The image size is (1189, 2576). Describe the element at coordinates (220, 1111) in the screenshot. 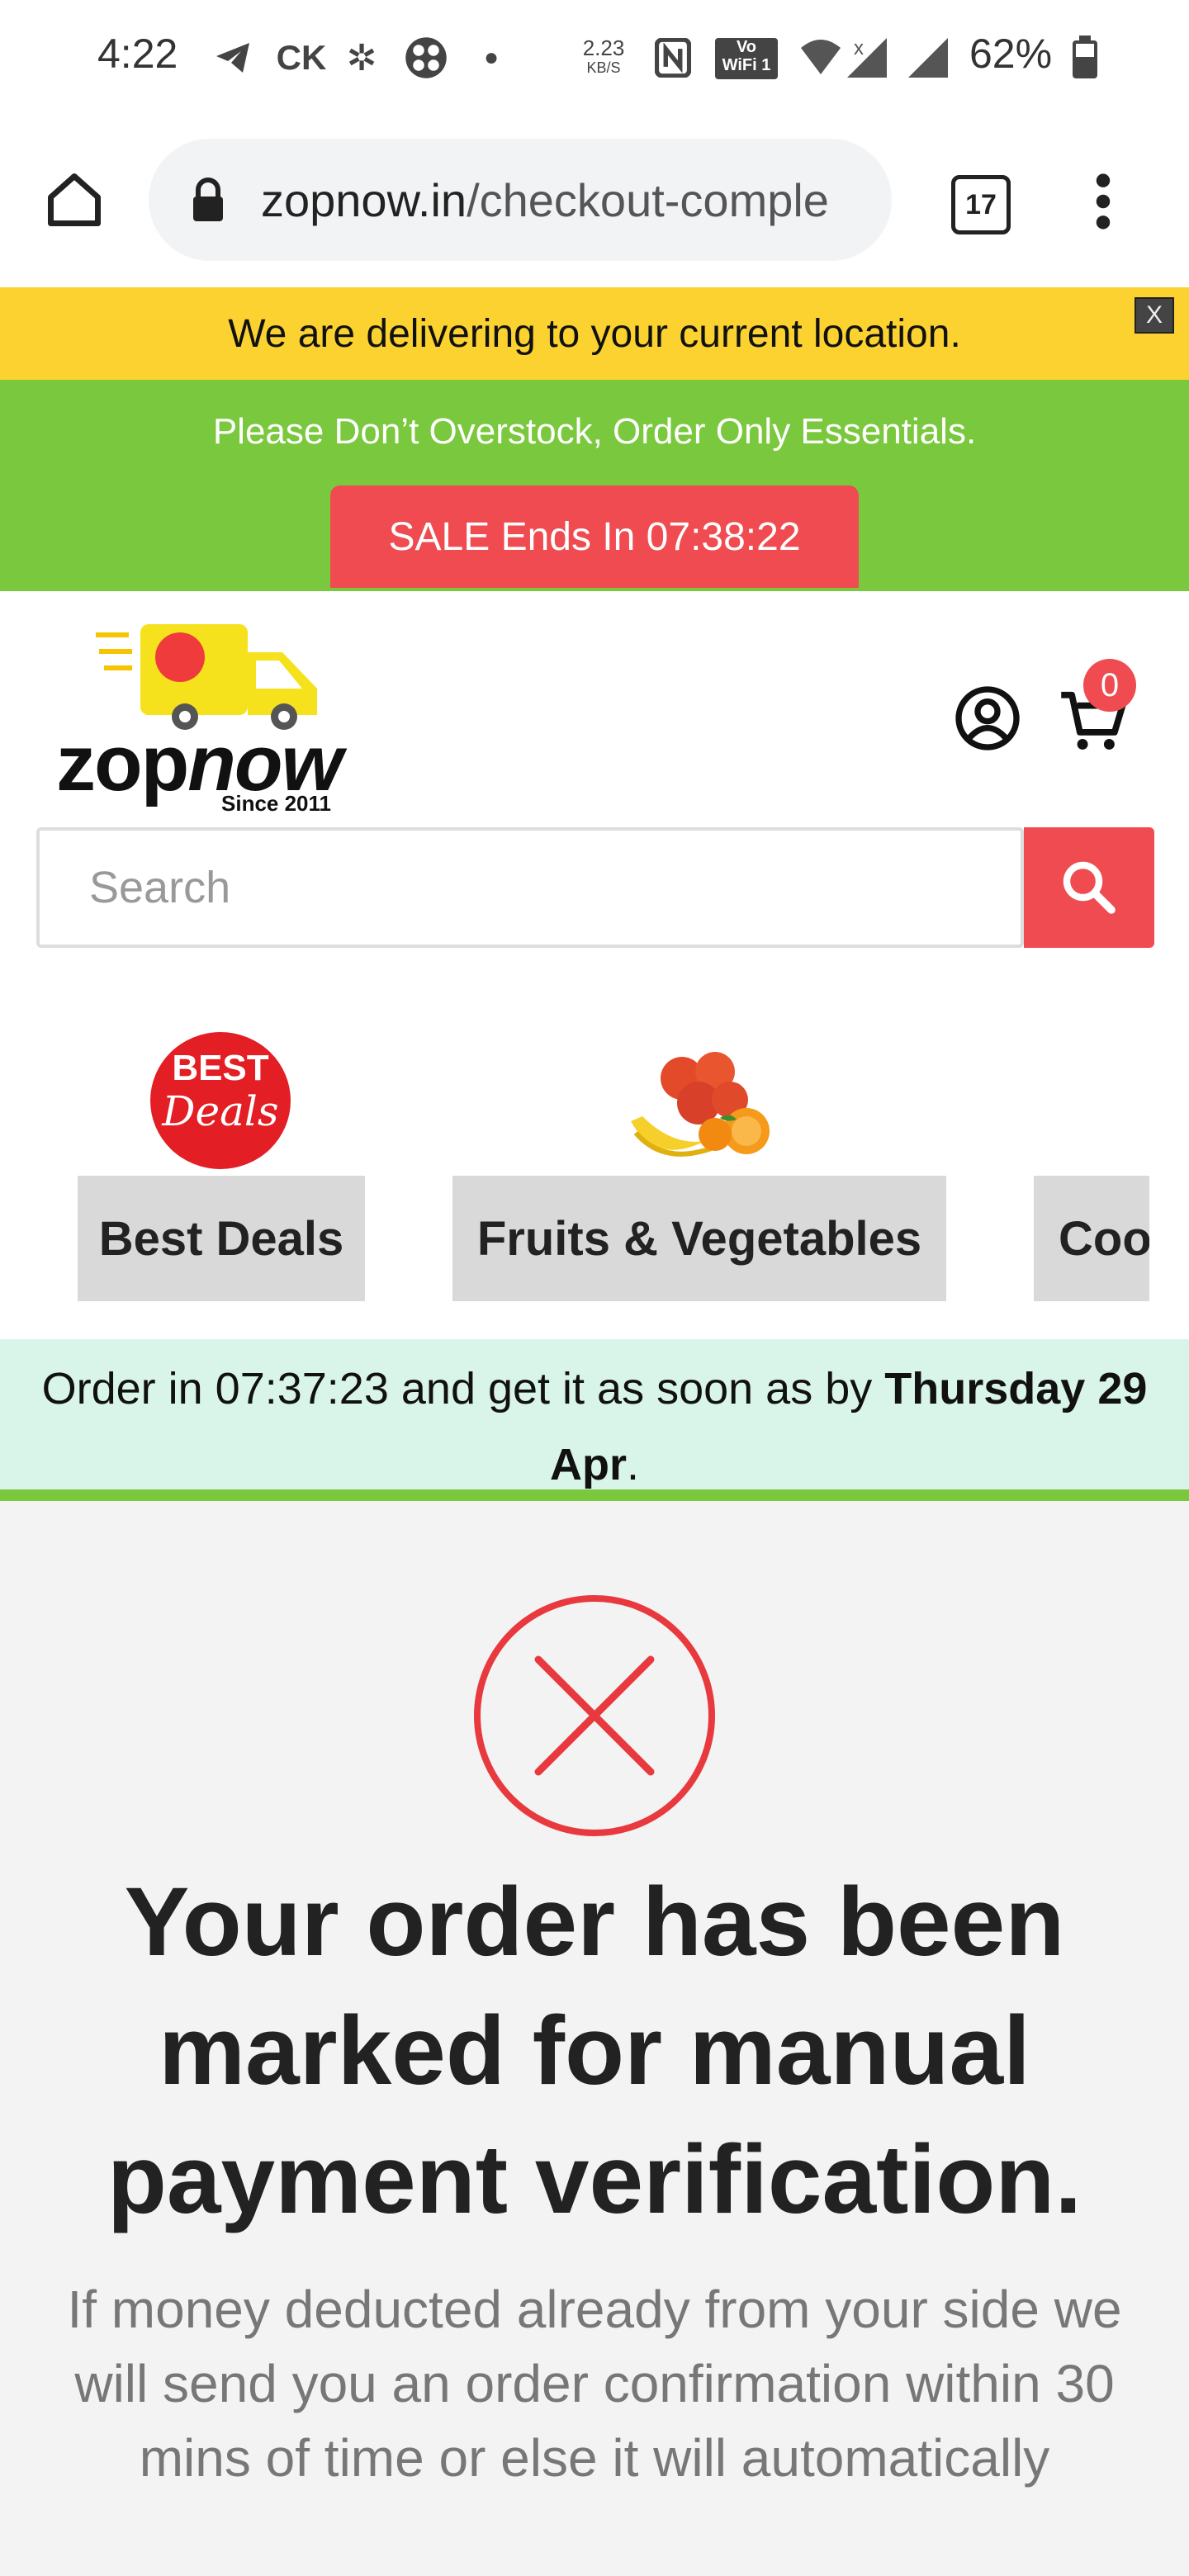

I see `best-deals-badge-bottom: Deals` at that location.